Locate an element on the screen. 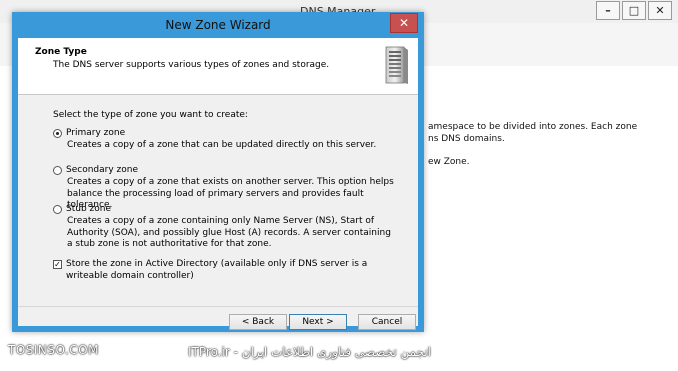 Image resolution: width=678 pixels, height=371 pixels. watermark-tosinso: TOSINSO.COM is located at coordinates (53, 350).